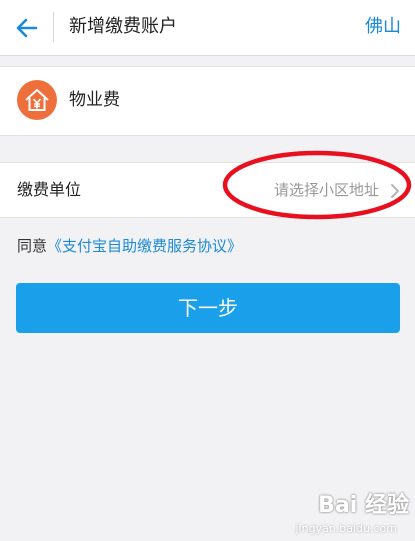 The image size is (415, 541). What do you see at coordinates (37, 100) in the screenshot?
I see `house-yen-icon` at bounding box center [37, 100].